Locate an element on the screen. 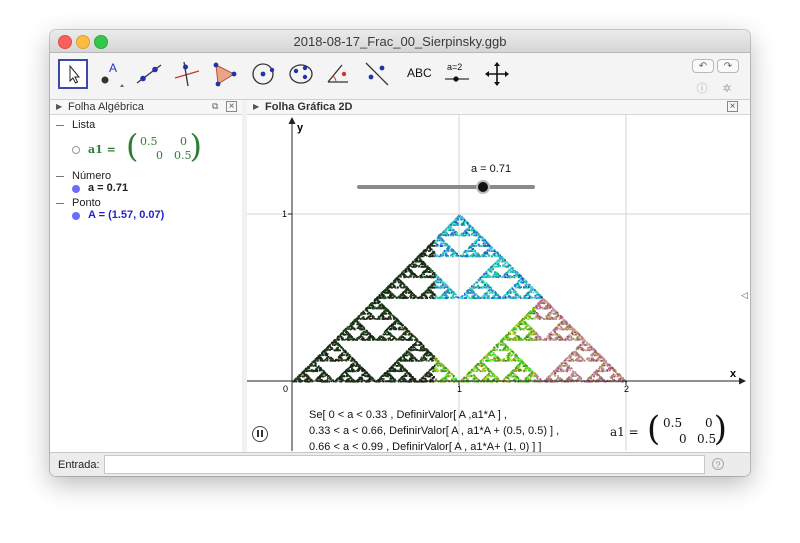  undock-icon: ⧉ is located at coordinates (215, 106).